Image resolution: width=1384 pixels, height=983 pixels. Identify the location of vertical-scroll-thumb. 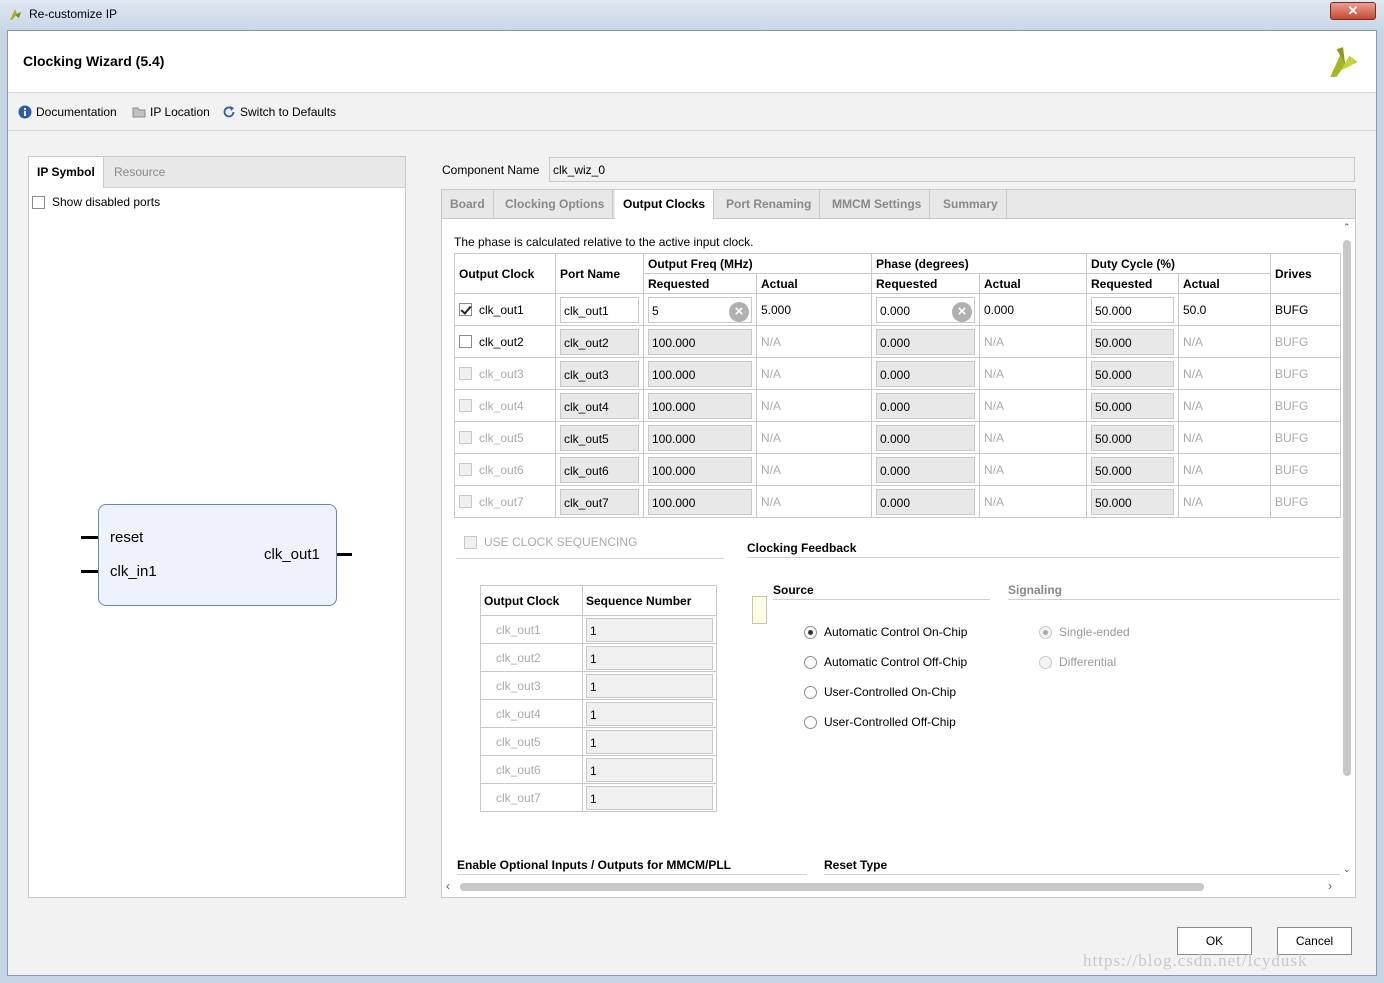
(1347, 508).